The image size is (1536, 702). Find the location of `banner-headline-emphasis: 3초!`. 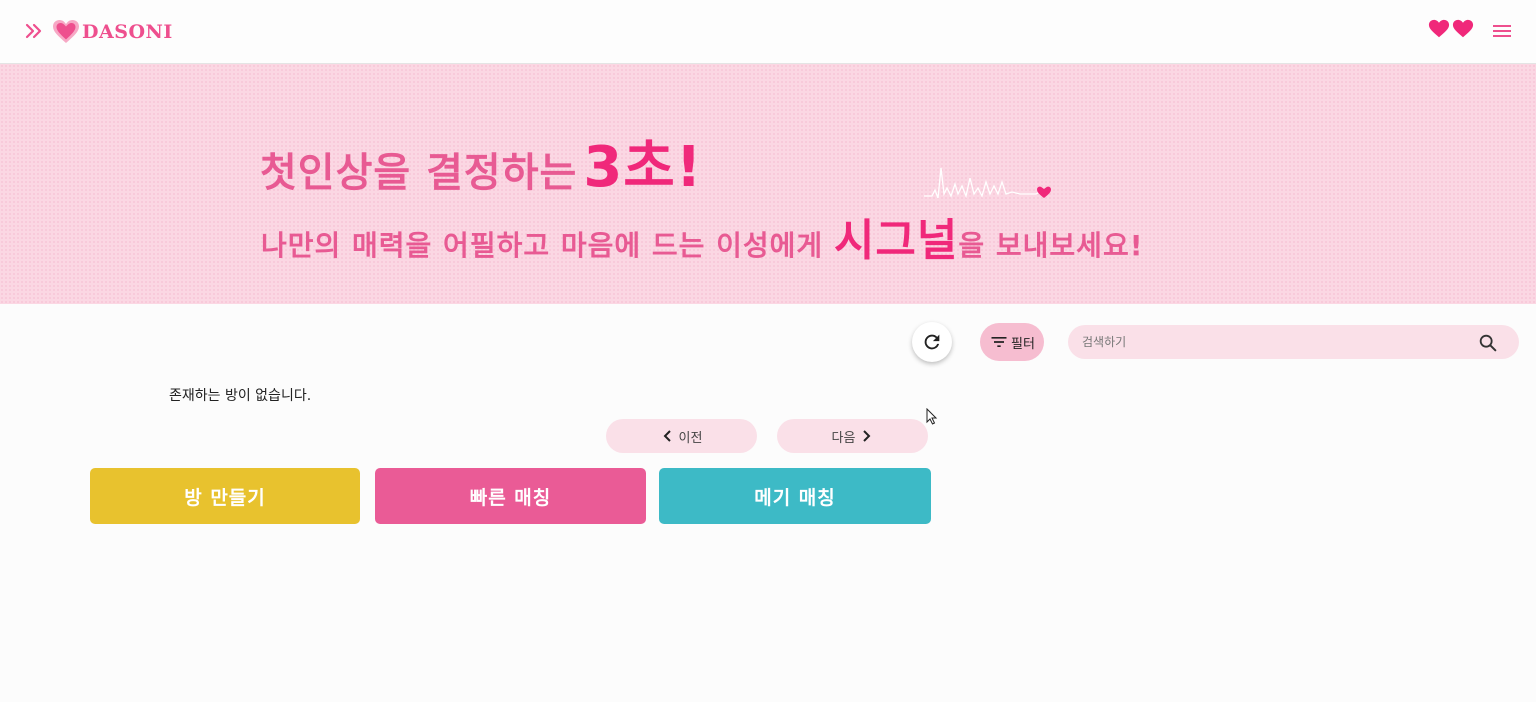

banner-headline-emphasis: 3초! is located at coordinates (643, 167).